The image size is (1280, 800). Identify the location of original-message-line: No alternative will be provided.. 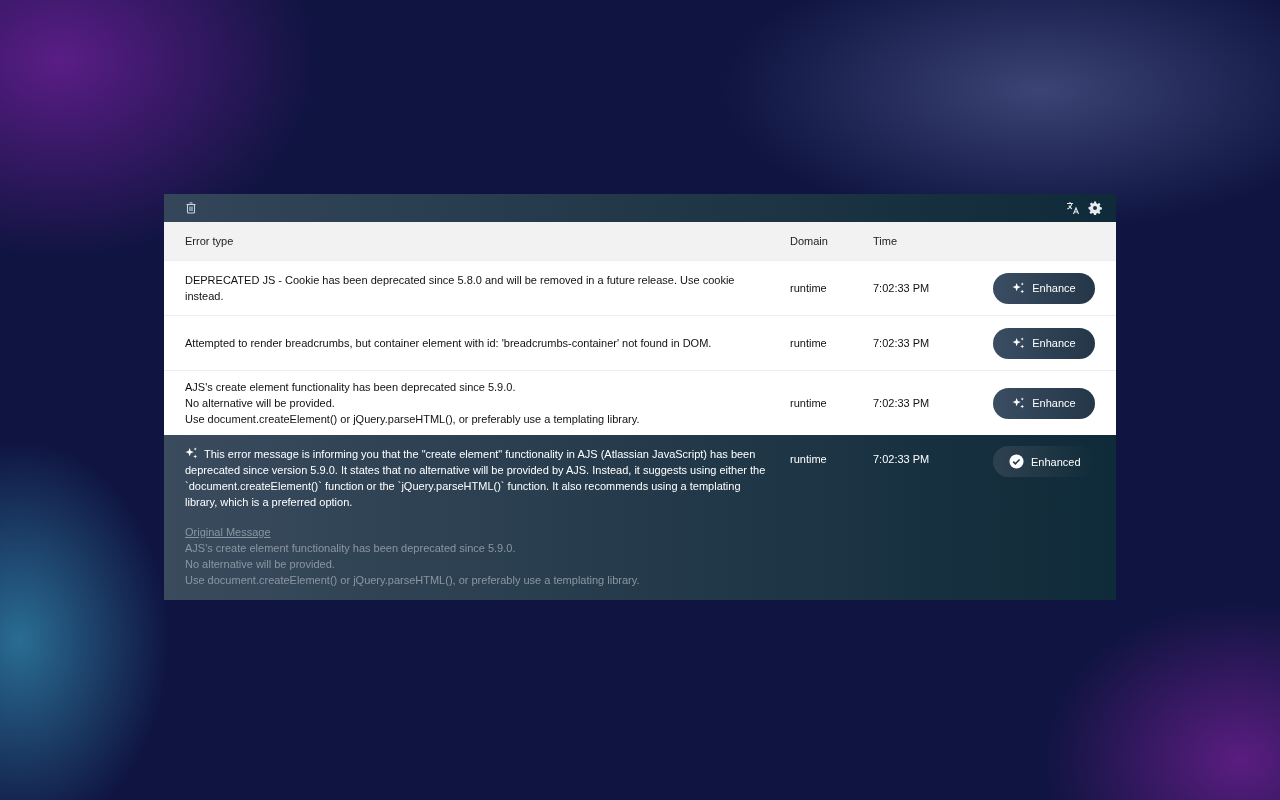
(260, 564).